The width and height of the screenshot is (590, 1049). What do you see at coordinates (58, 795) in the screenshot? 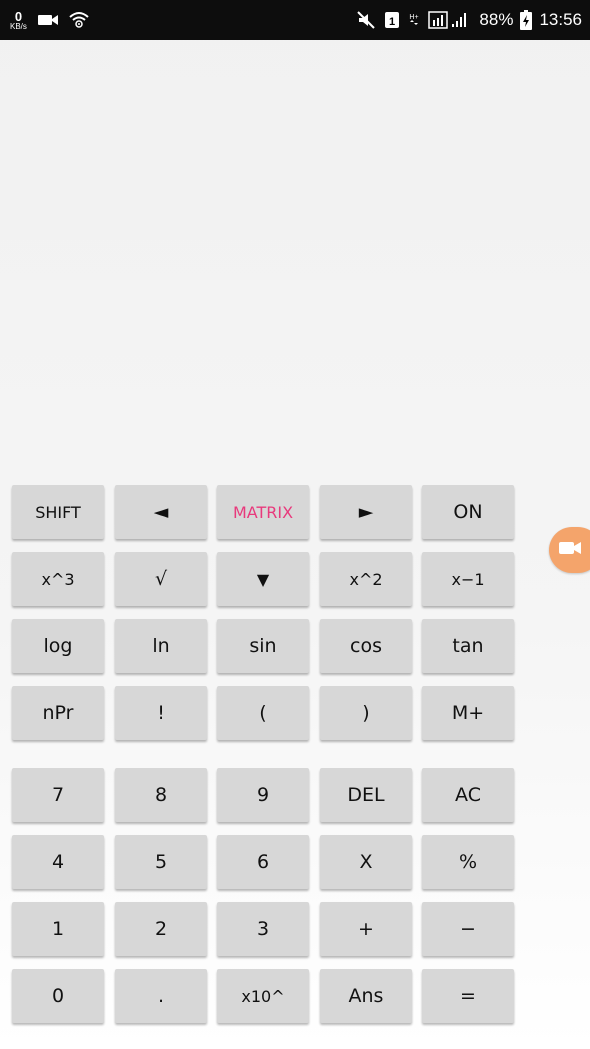
I see `digit-7-key: 7` at bounding box center [58, 795].